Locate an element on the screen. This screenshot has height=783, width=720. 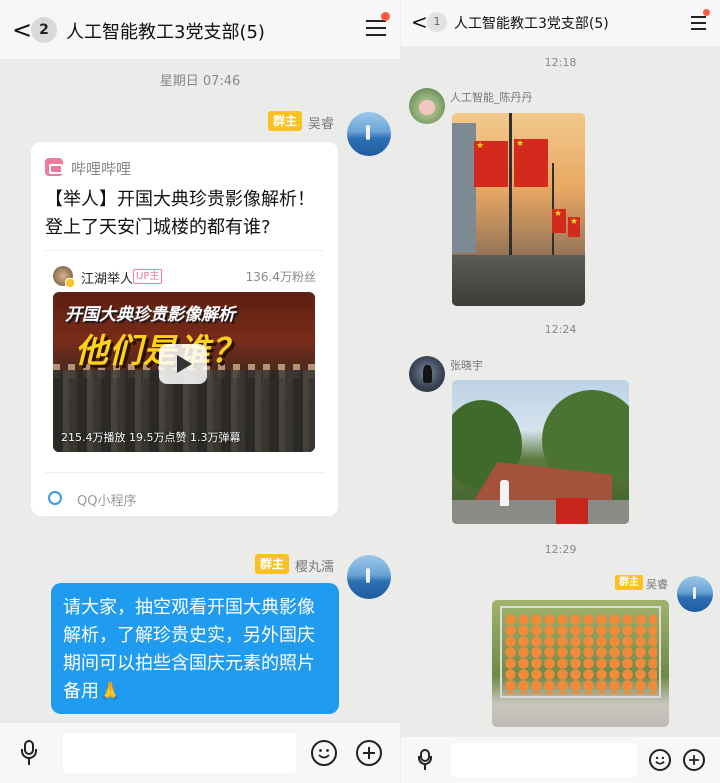
card-app-name: 哔哩哔哩 is located at coordinates (101, 169).